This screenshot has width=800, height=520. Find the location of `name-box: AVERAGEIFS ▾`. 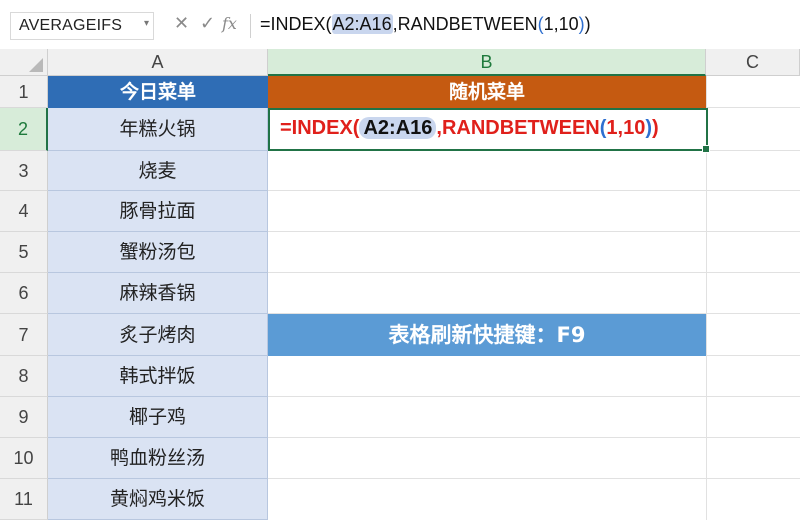

name-box: AVERAGEIFS ▾ is located at coordinates (82, 26).